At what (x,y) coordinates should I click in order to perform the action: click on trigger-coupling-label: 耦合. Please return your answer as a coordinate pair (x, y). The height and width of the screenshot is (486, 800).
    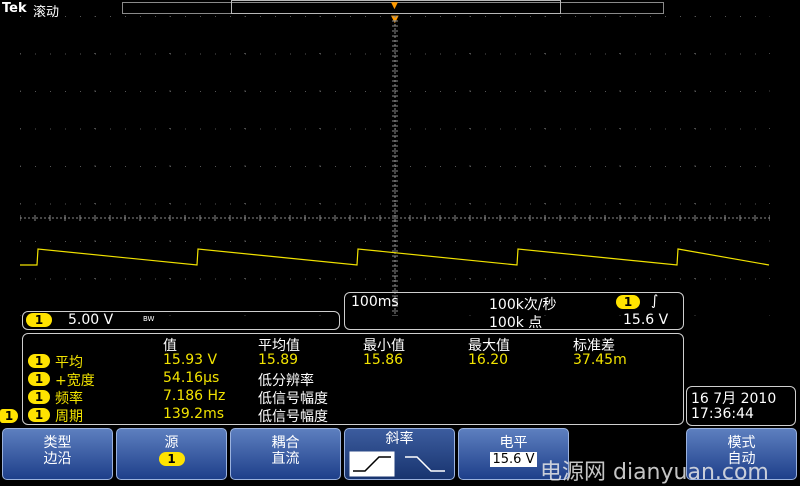
    Looking at the image, I should click on (285, 443).